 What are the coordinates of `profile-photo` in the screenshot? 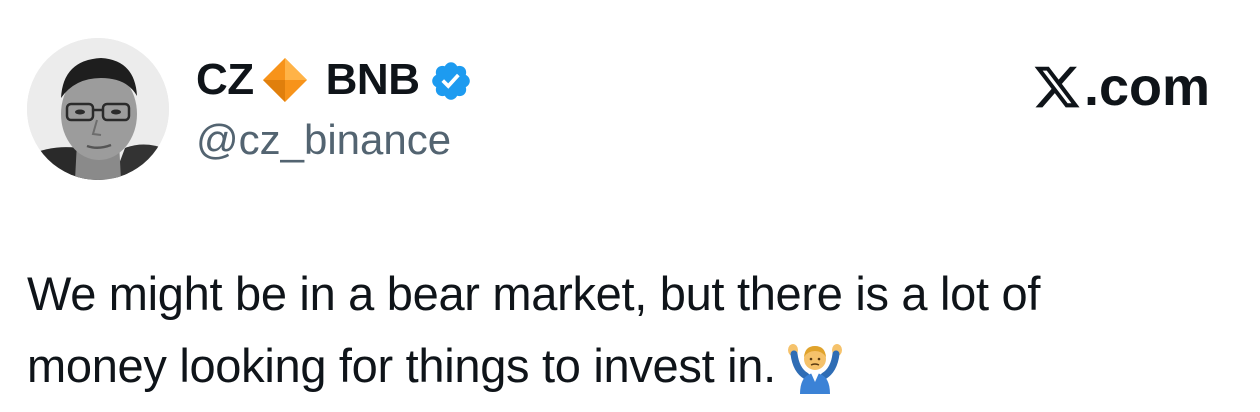 It's located at (98, 109).